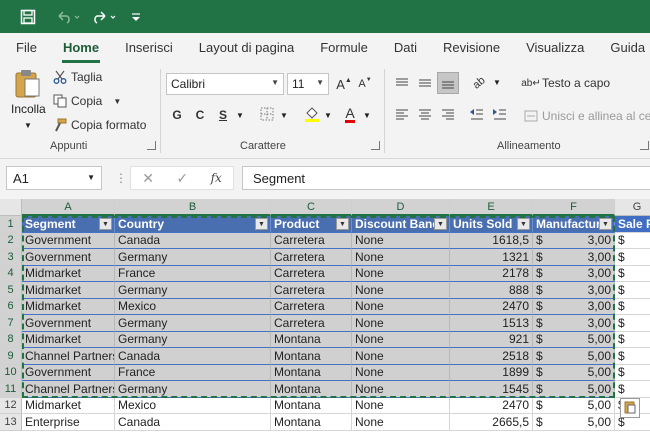 The image size is (650, 434). Describe the element at coordinates (68, 422) in the screenshot. I see `table-cell: Enterprise` at that location.